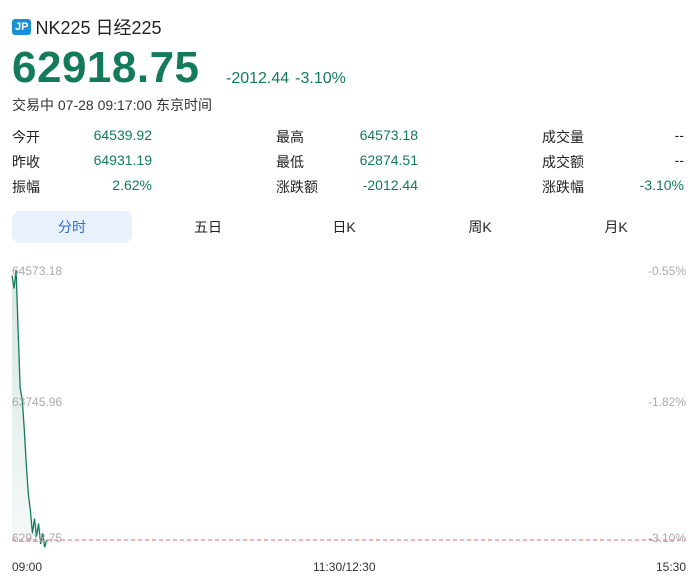  What do you see at coordinates (563, 162) in the screenshot?
I see `stat-label: 成交额` at bounding box center [563, 162].